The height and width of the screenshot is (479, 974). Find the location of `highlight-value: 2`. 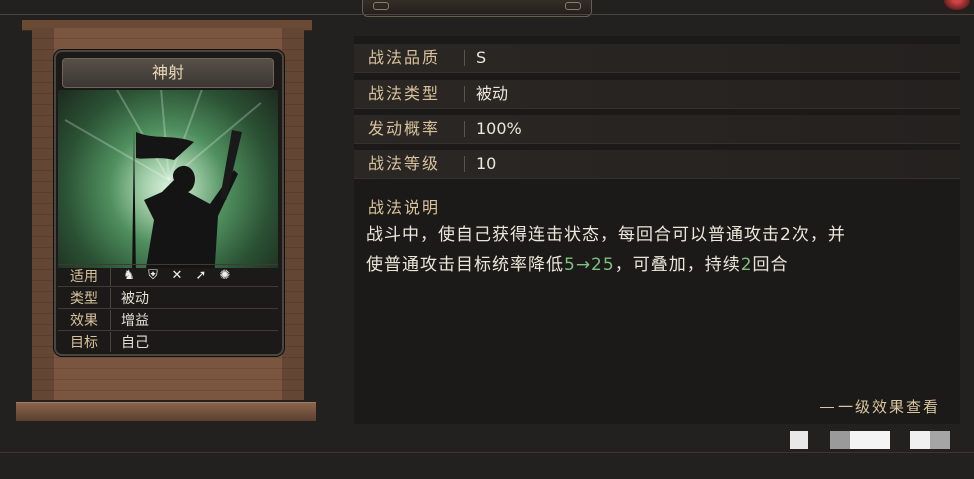

highlight-value: 2 is located at coordinates (746, 265).